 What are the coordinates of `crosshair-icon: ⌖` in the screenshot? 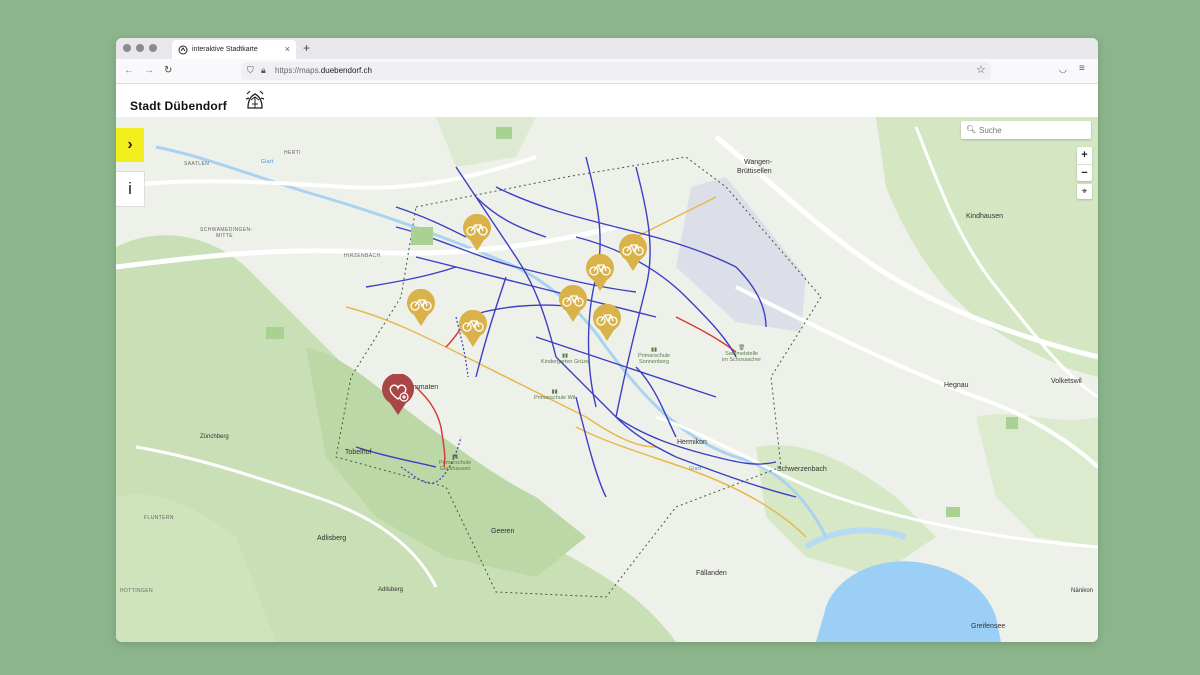 It's located at (1084, 191).